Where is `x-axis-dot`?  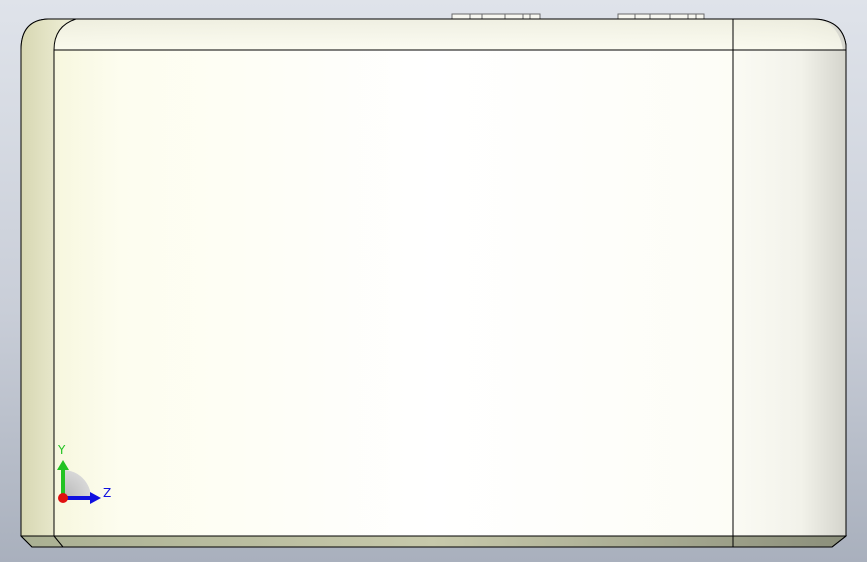
x-axis-dot is located at coordinates (63, 498).